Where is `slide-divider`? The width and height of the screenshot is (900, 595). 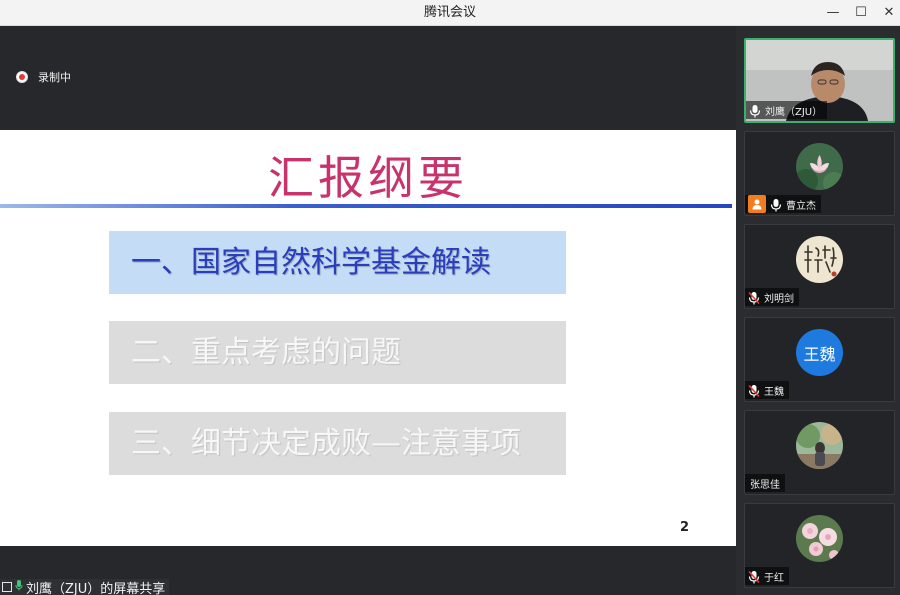 slide-divider is located at coordinates (366, 206).